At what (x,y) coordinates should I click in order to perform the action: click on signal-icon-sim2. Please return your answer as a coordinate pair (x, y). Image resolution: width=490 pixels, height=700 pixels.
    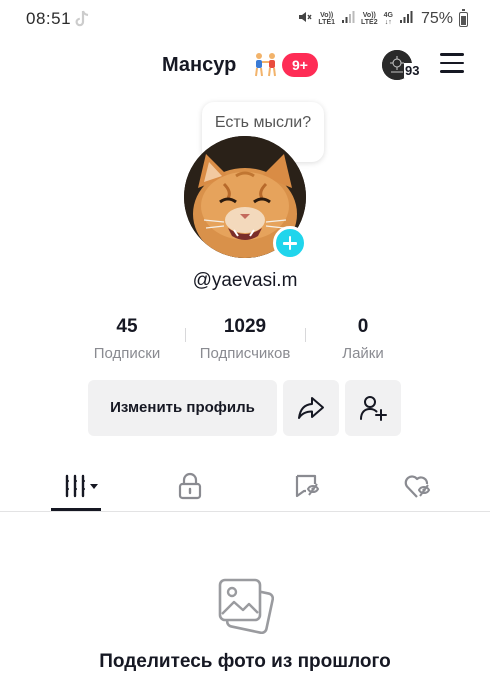
    Looking at the image, I should click on (406, 19).